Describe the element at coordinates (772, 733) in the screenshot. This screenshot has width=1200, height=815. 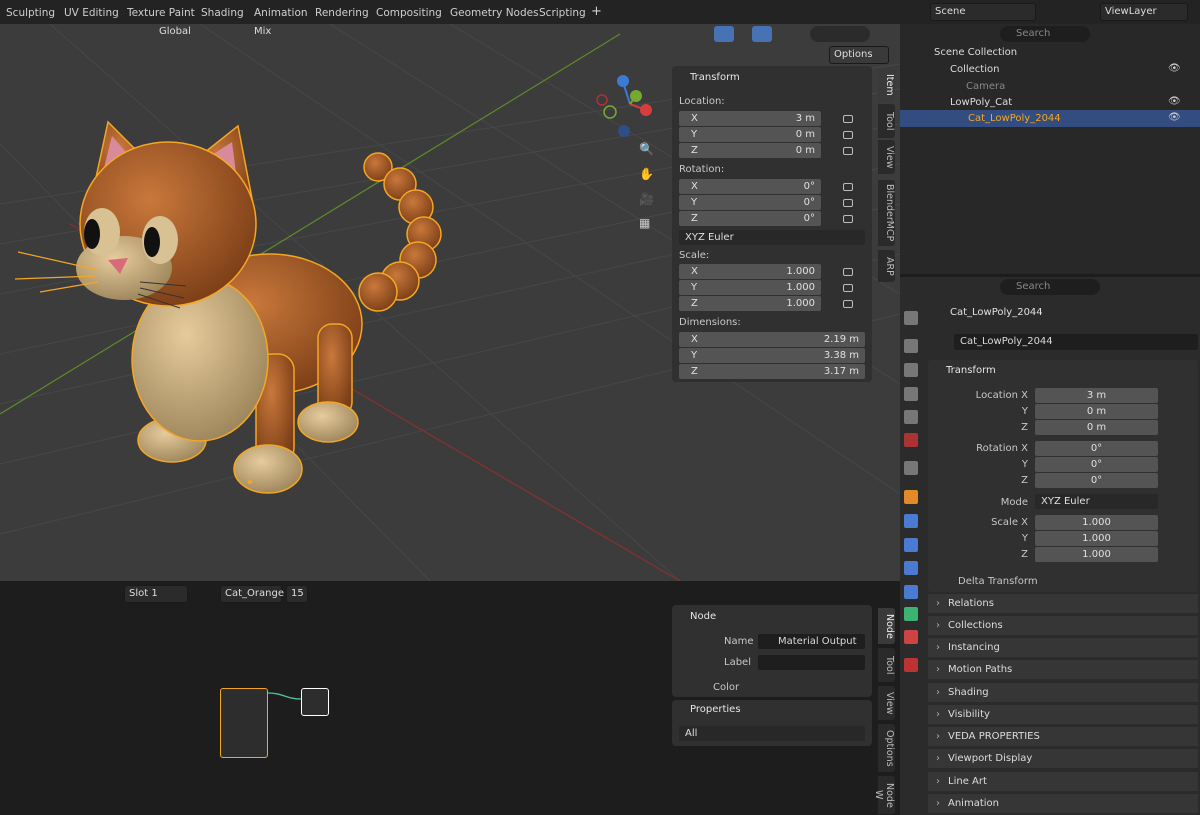
I see `properties-filter-dropdown: All` at that location.